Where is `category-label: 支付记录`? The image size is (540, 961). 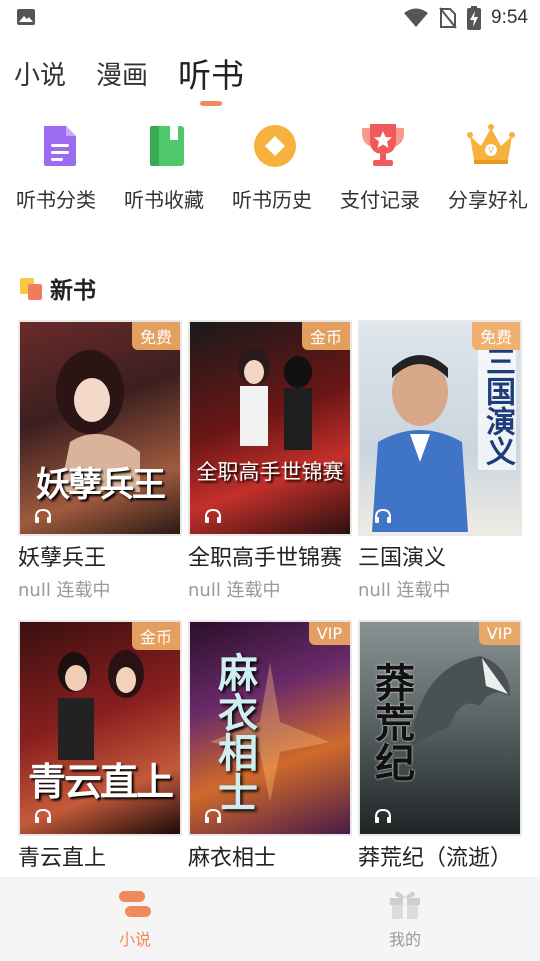 category-label: 支付记录 is located at coordinates (380, 200).